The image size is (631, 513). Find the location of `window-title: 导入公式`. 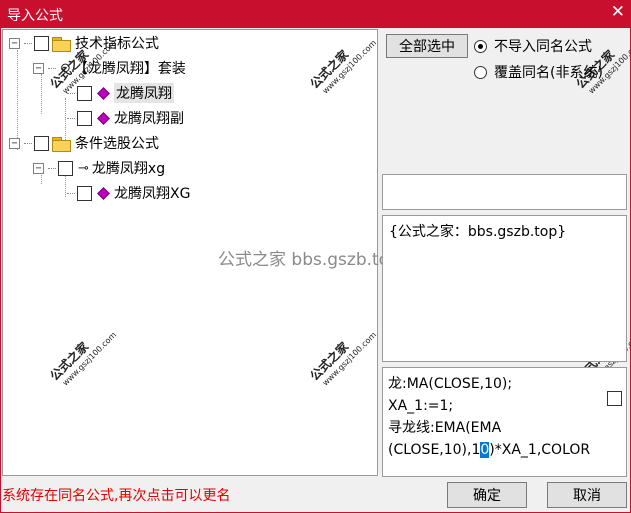

window-title: 导入公式 is located at coordinates (35, 16).